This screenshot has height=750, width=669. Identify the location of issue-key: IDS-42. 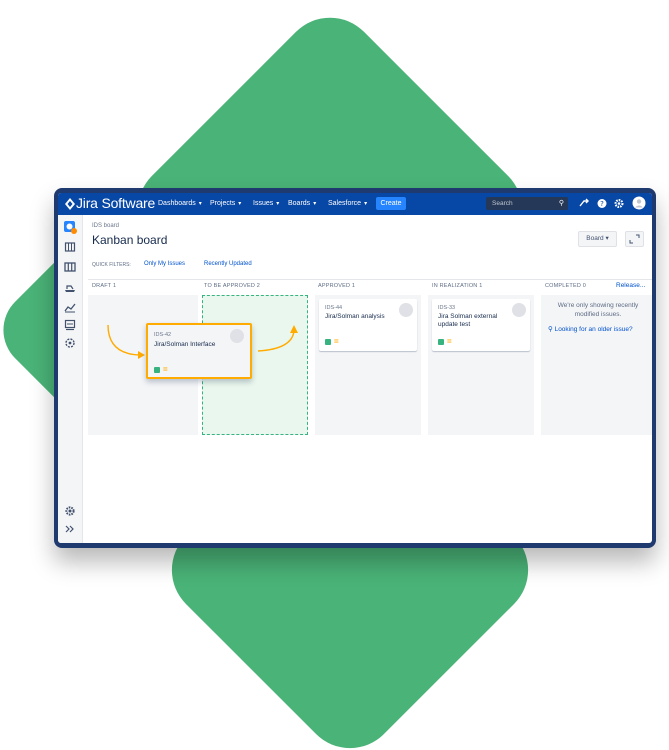
(162, 335).